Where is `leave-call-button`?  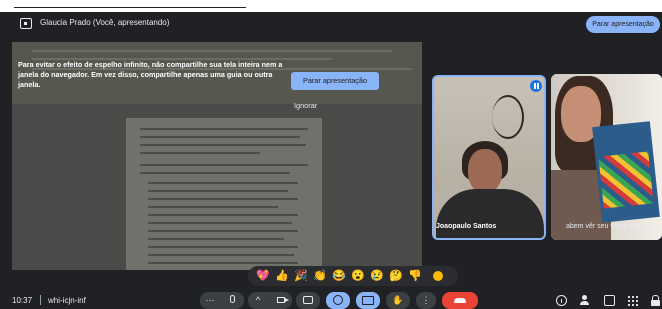 leave-call-button is located at coordinates (460, 300).